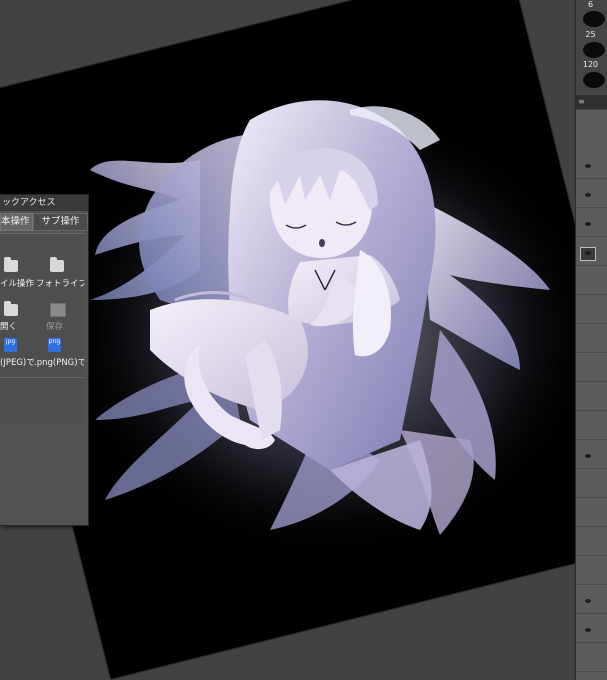 This screenshot has width=607, height=680. I want to click on png-file-icon: png, so click(54, 345).